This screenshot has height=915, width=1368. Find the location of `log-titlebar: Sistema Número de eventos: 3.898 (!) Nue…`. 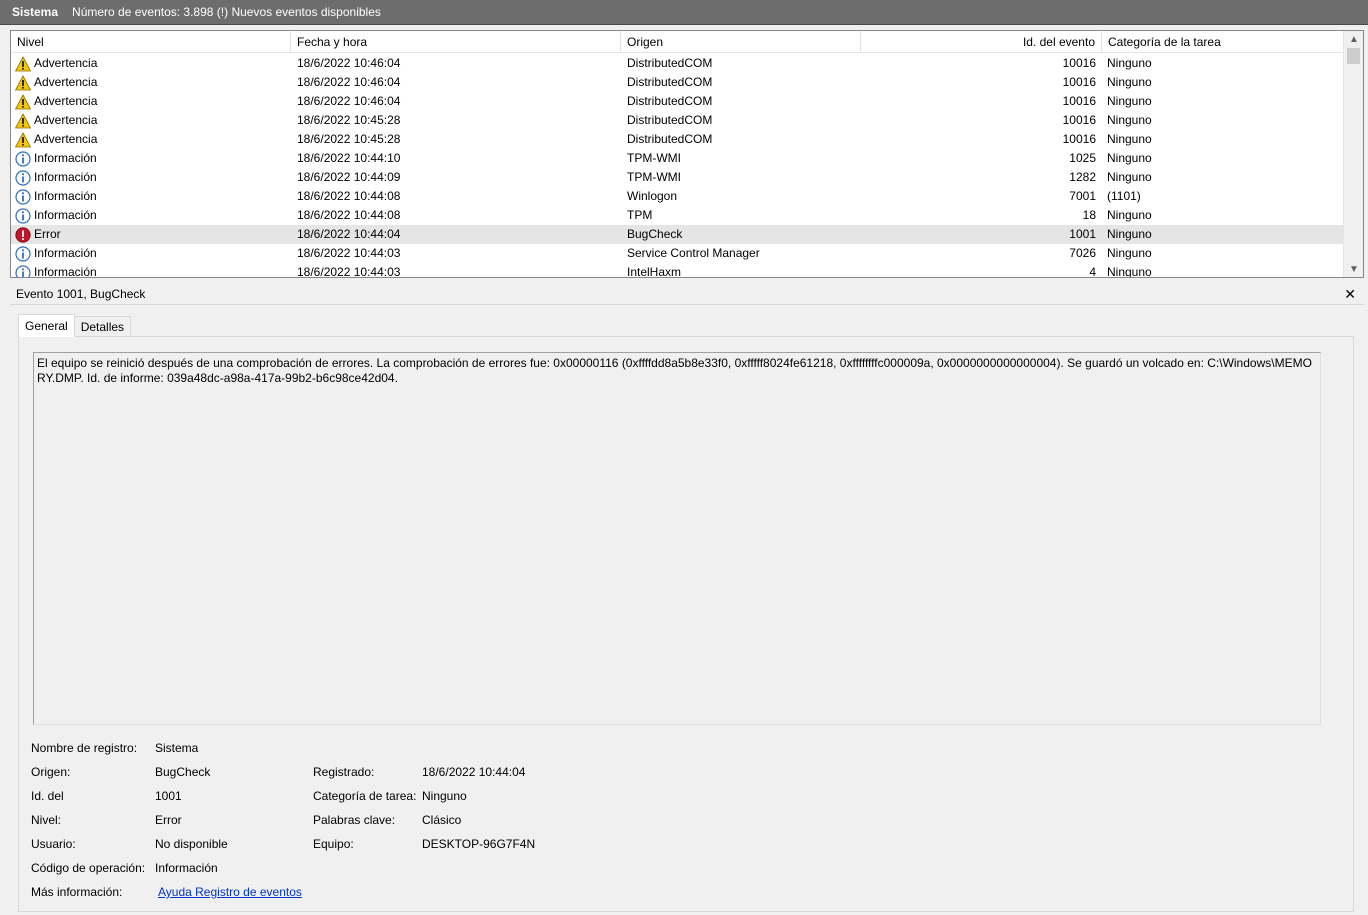

log-titlebar: Sistema Número de eventos: 3.898 (!) Nue… is located at coordinates (684, 12).